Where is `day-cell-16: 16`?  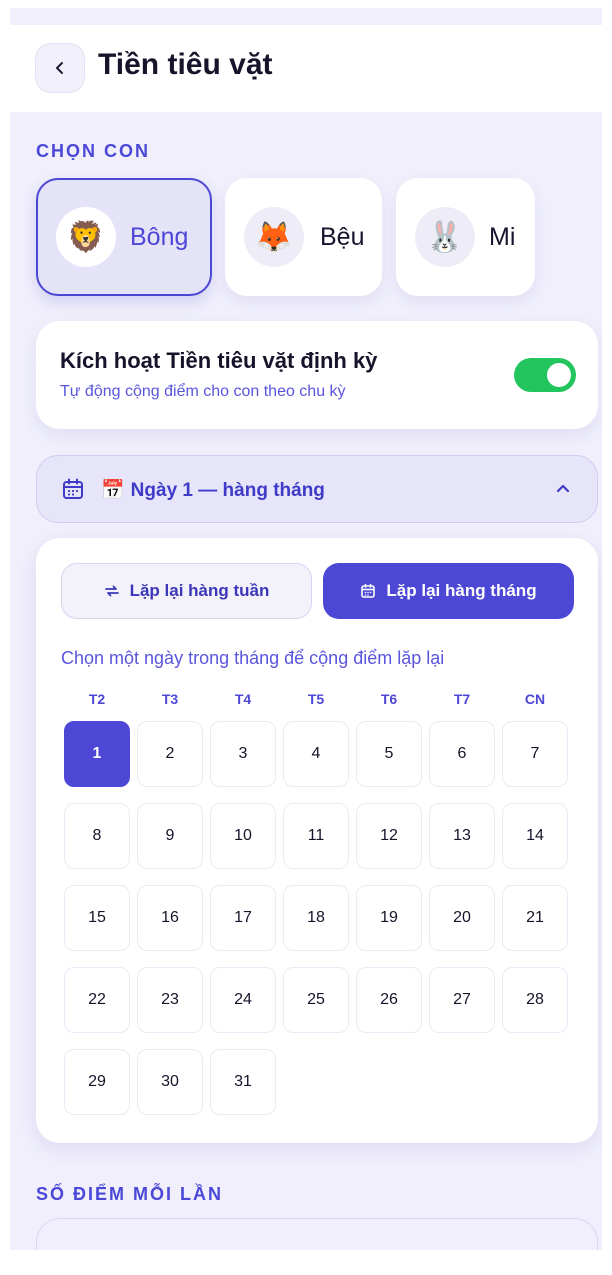
day-cell-16: 16 is located at coordinates (170, 918).